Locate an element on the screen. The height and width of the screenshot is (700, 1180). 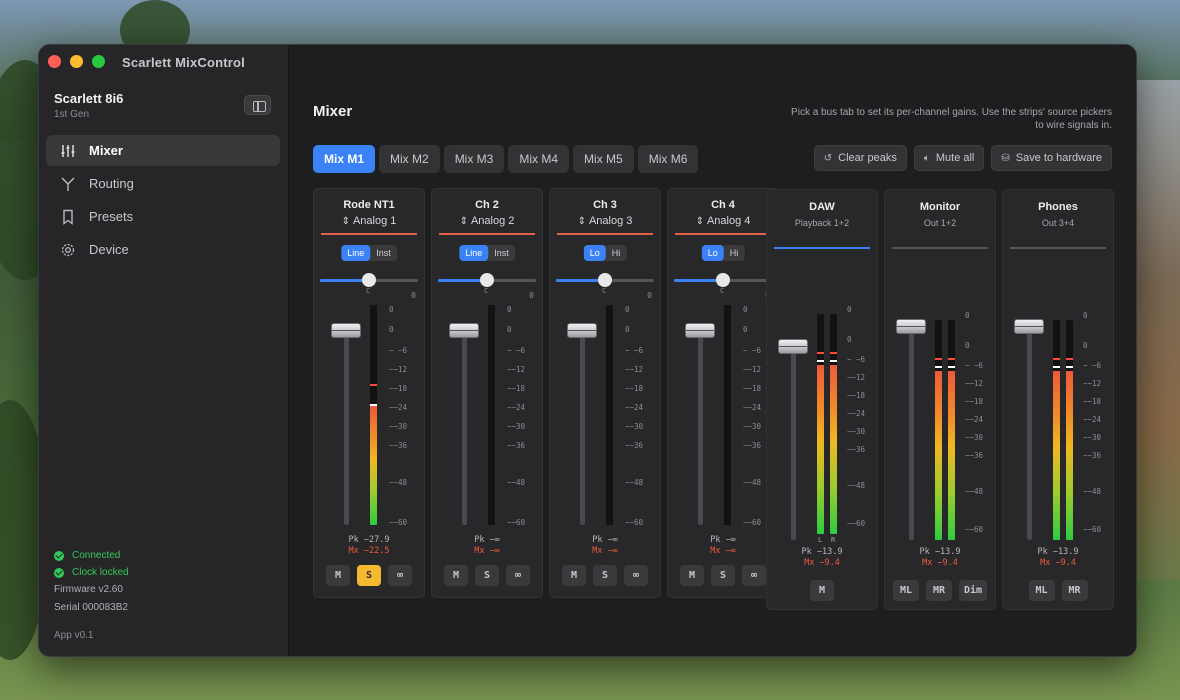
tab-mix-m2: Mix M2 is located at coordinates (409, 159).